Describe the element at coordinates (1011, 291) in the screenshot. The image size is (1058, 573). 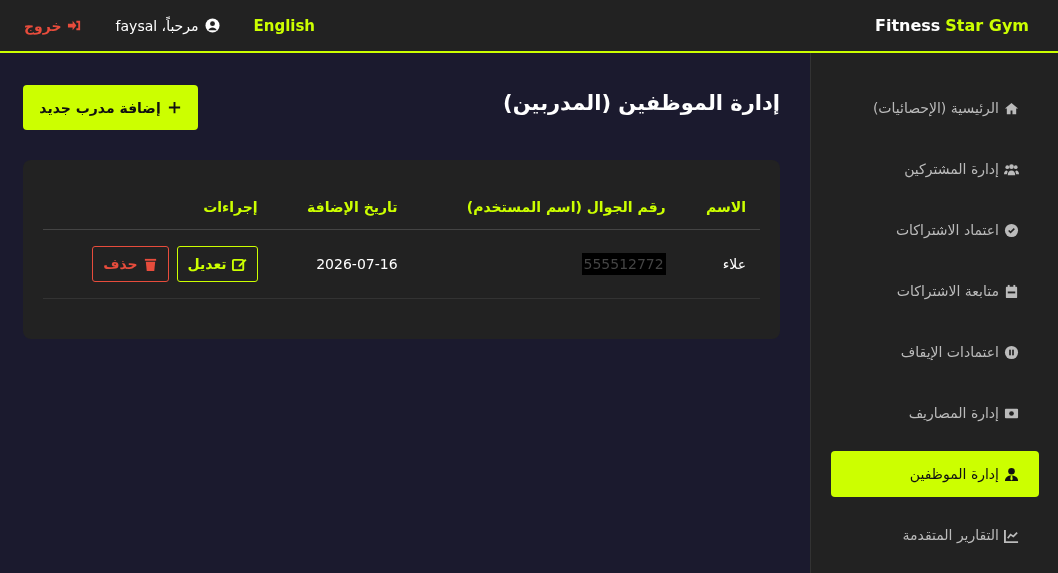
I see `calendar-icon` at that location.